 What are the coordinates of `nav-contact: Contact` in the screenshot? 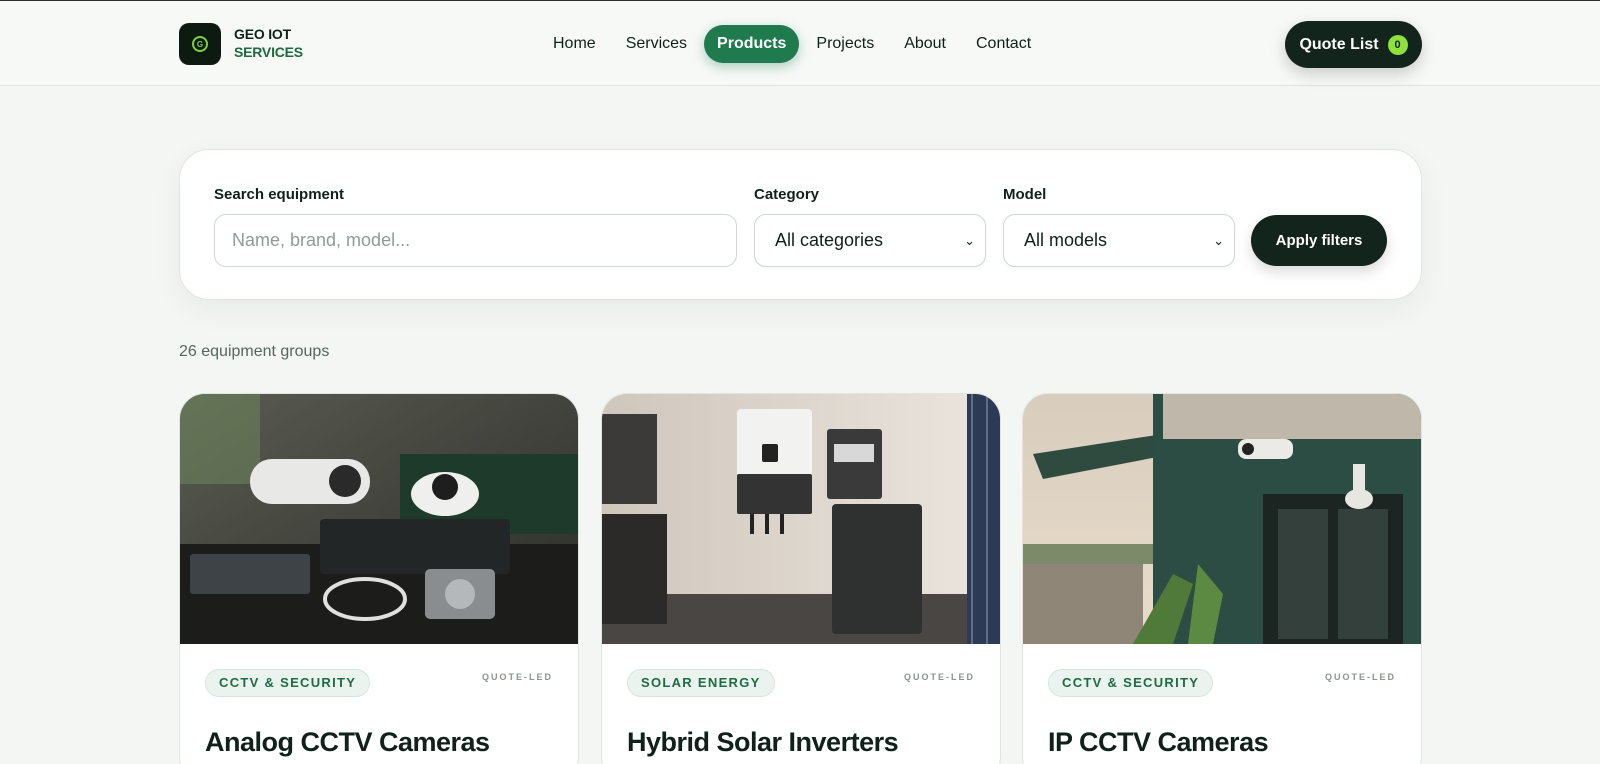 It's located at (1003, 44).